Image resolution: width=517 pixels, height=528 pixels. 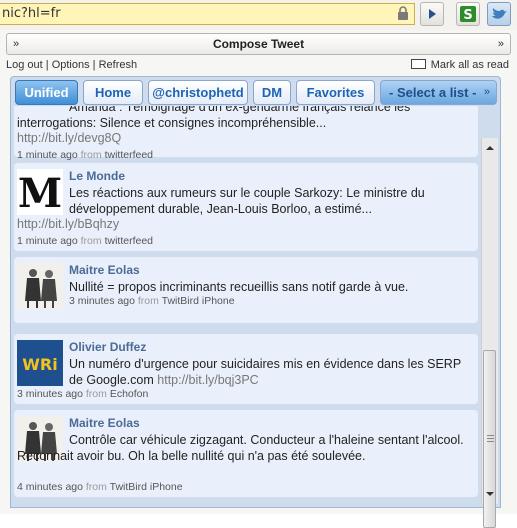 I want to click on mark-all-read: Mark all as read, so click(x=459, y=65).